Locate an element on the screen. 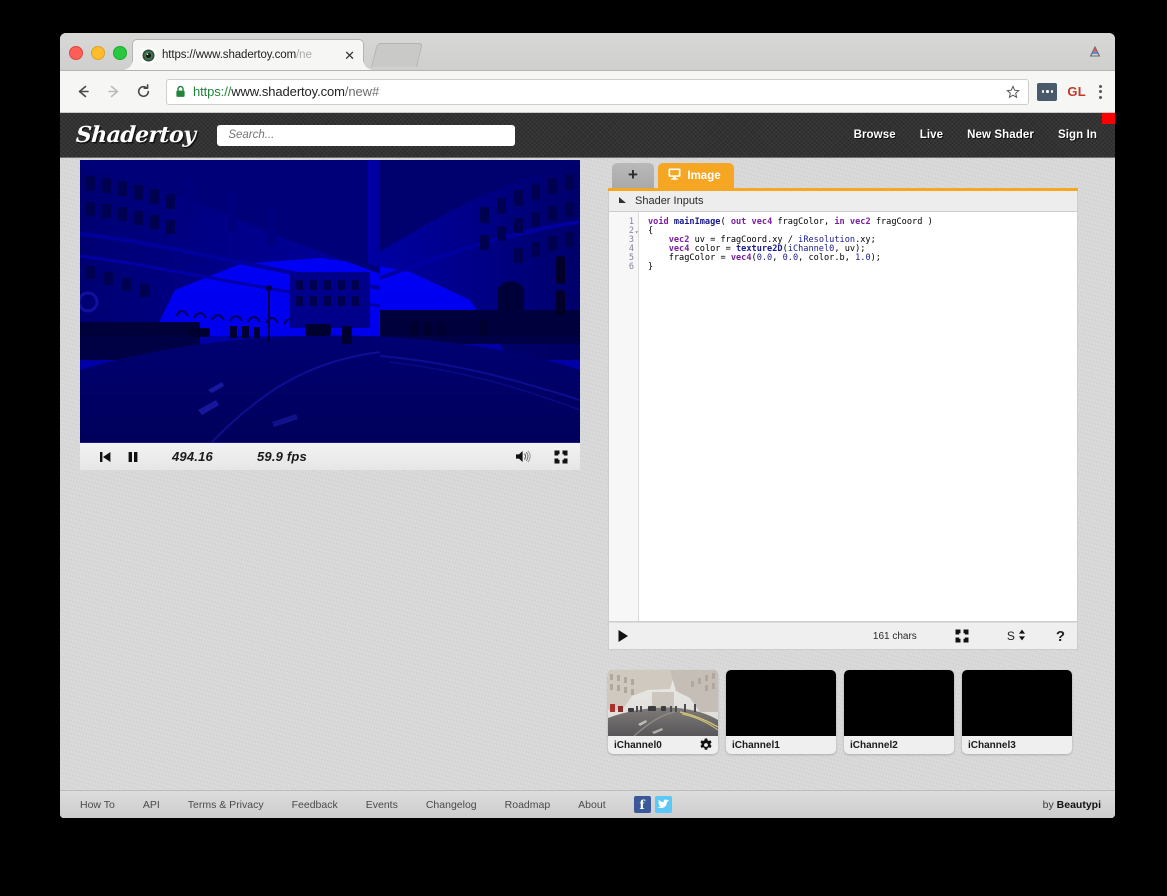  shader-canvas is located at coordinates (330, 301).